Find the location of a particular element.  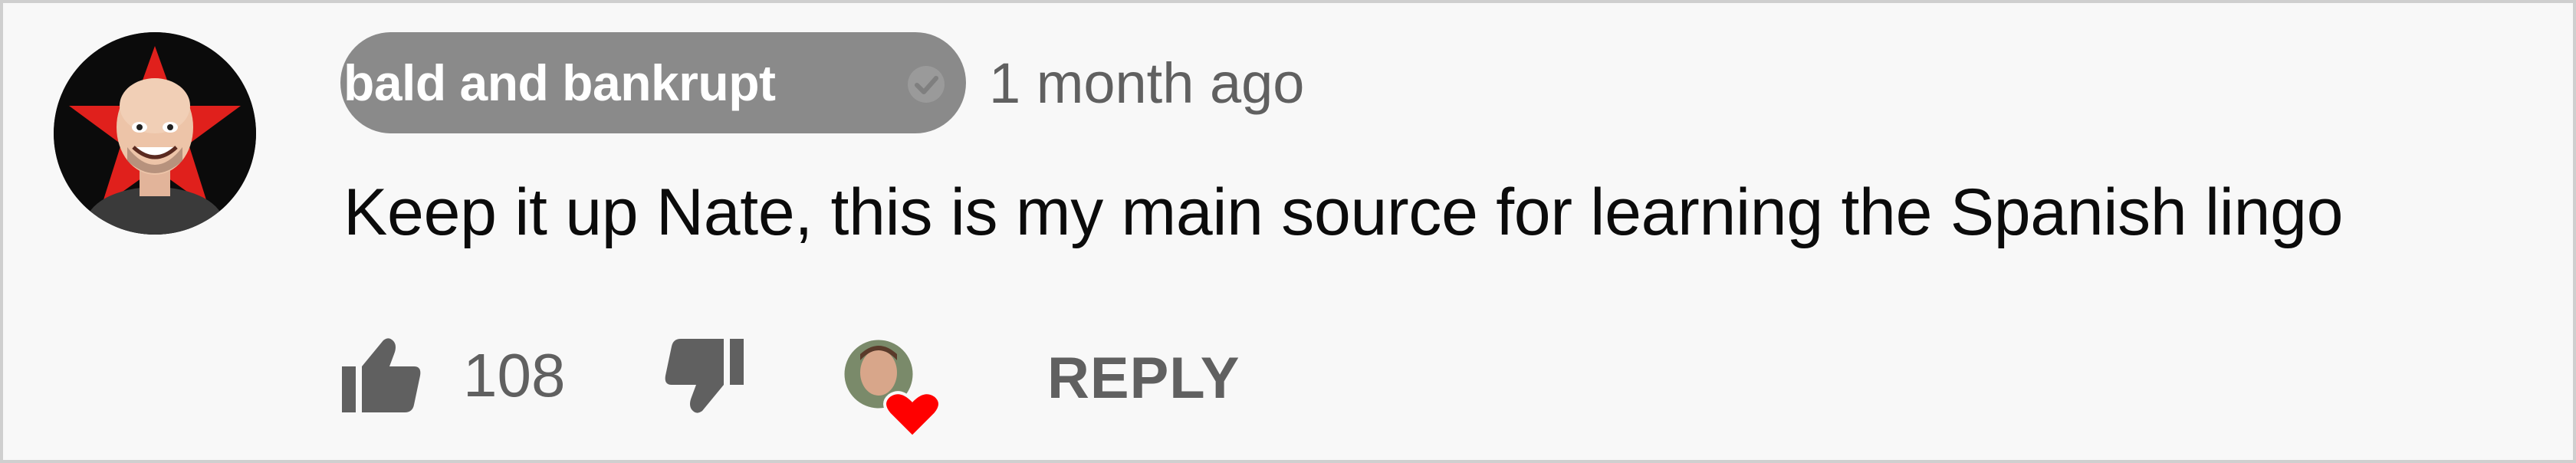

avatar-image is located at coordinates (155, 133).